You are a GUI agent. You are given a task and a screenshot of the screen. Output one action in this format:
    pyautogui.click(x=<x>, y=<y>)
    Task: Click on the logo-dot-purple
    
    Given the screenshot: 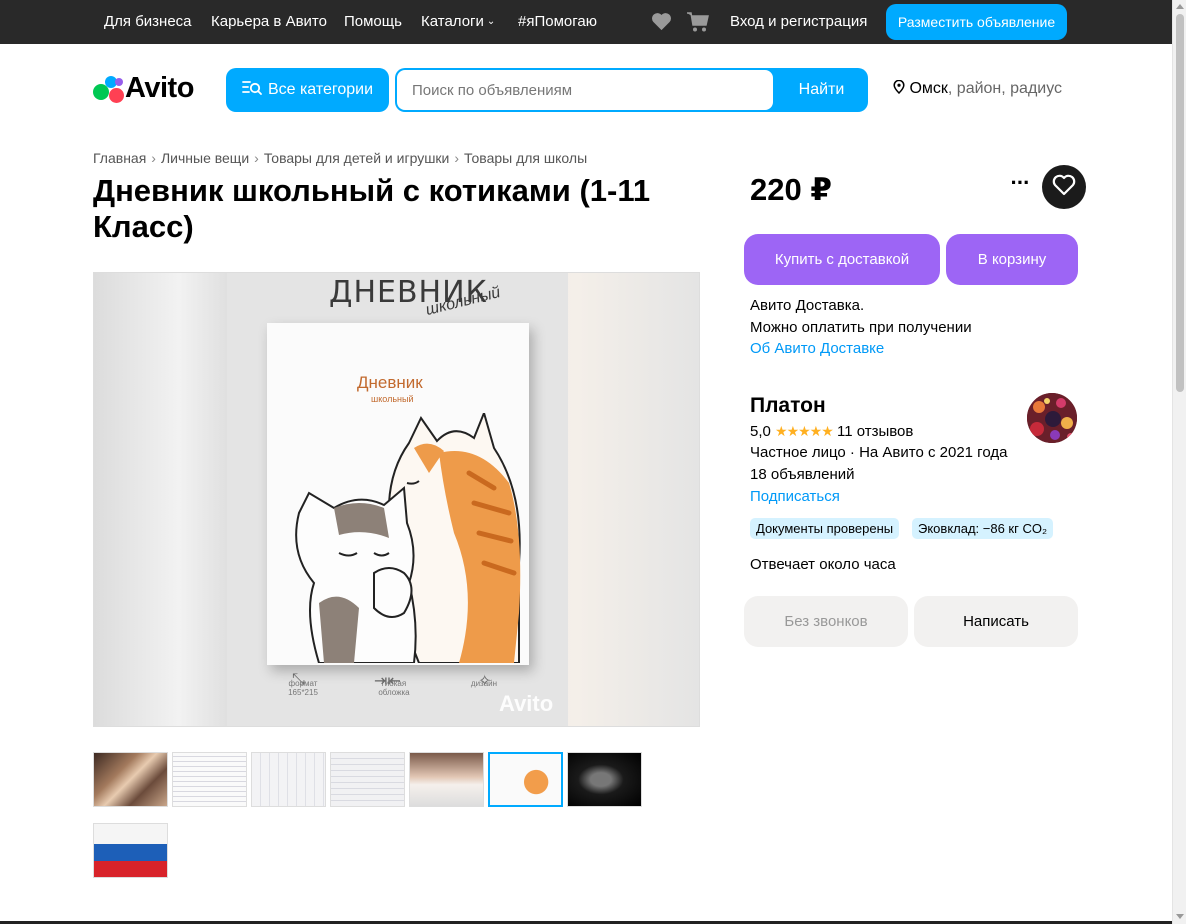 What is the action you would take?
    pyautogui.click(x=119, y=82)
    